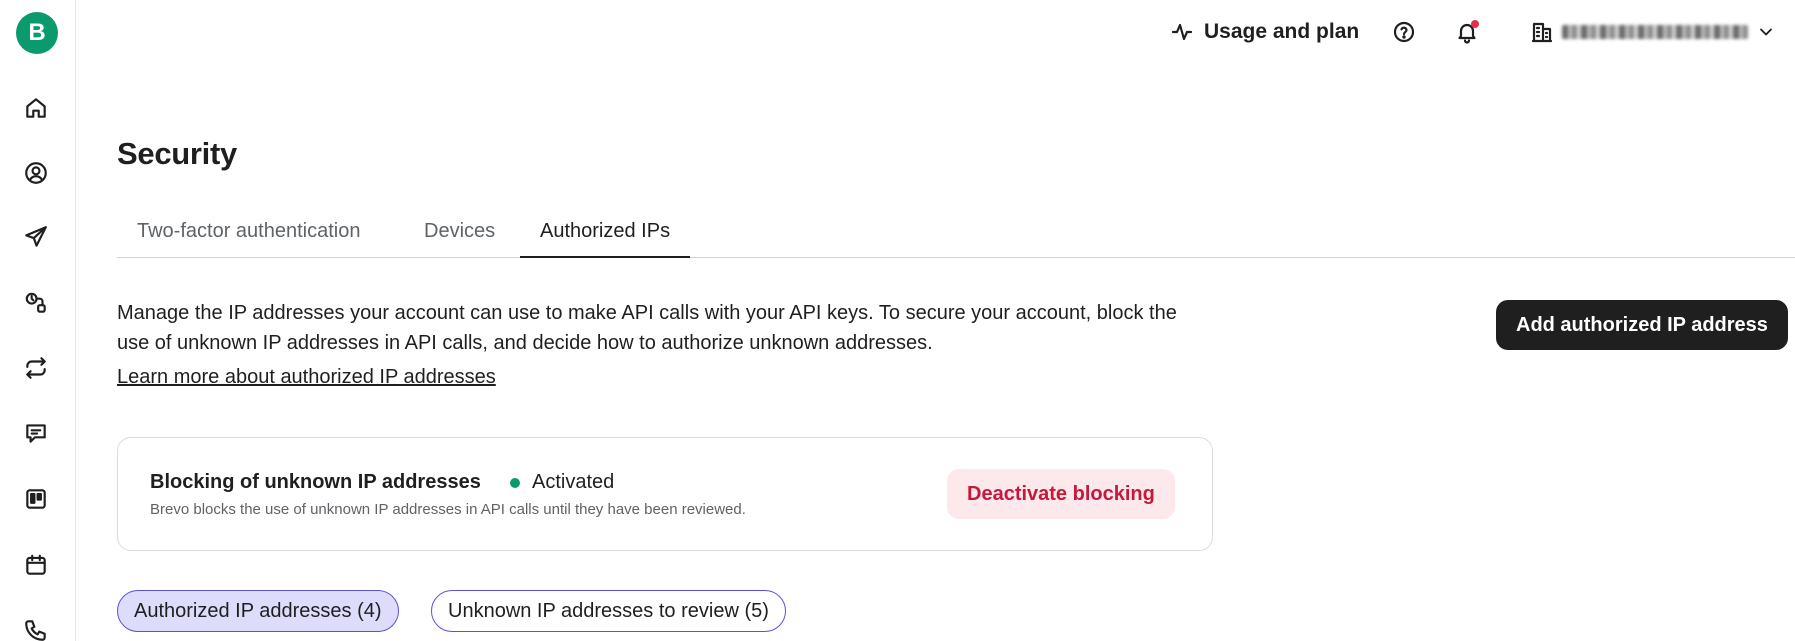 Image resolution: width=1795 pixels, height=641 pixels. I want to click on deactivate-blocking-button: Deactivate blocking, so click(1061, 494).